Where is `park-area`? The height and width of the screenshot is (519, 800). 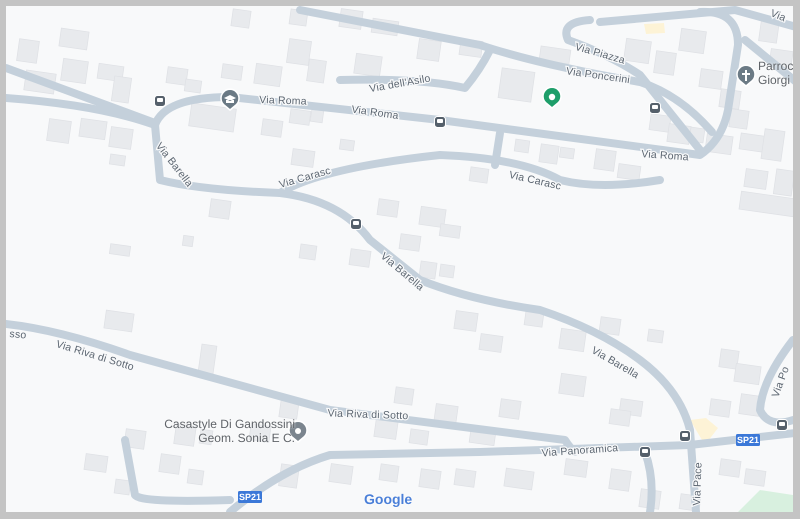 park-area is located at coordinates (765, 501).